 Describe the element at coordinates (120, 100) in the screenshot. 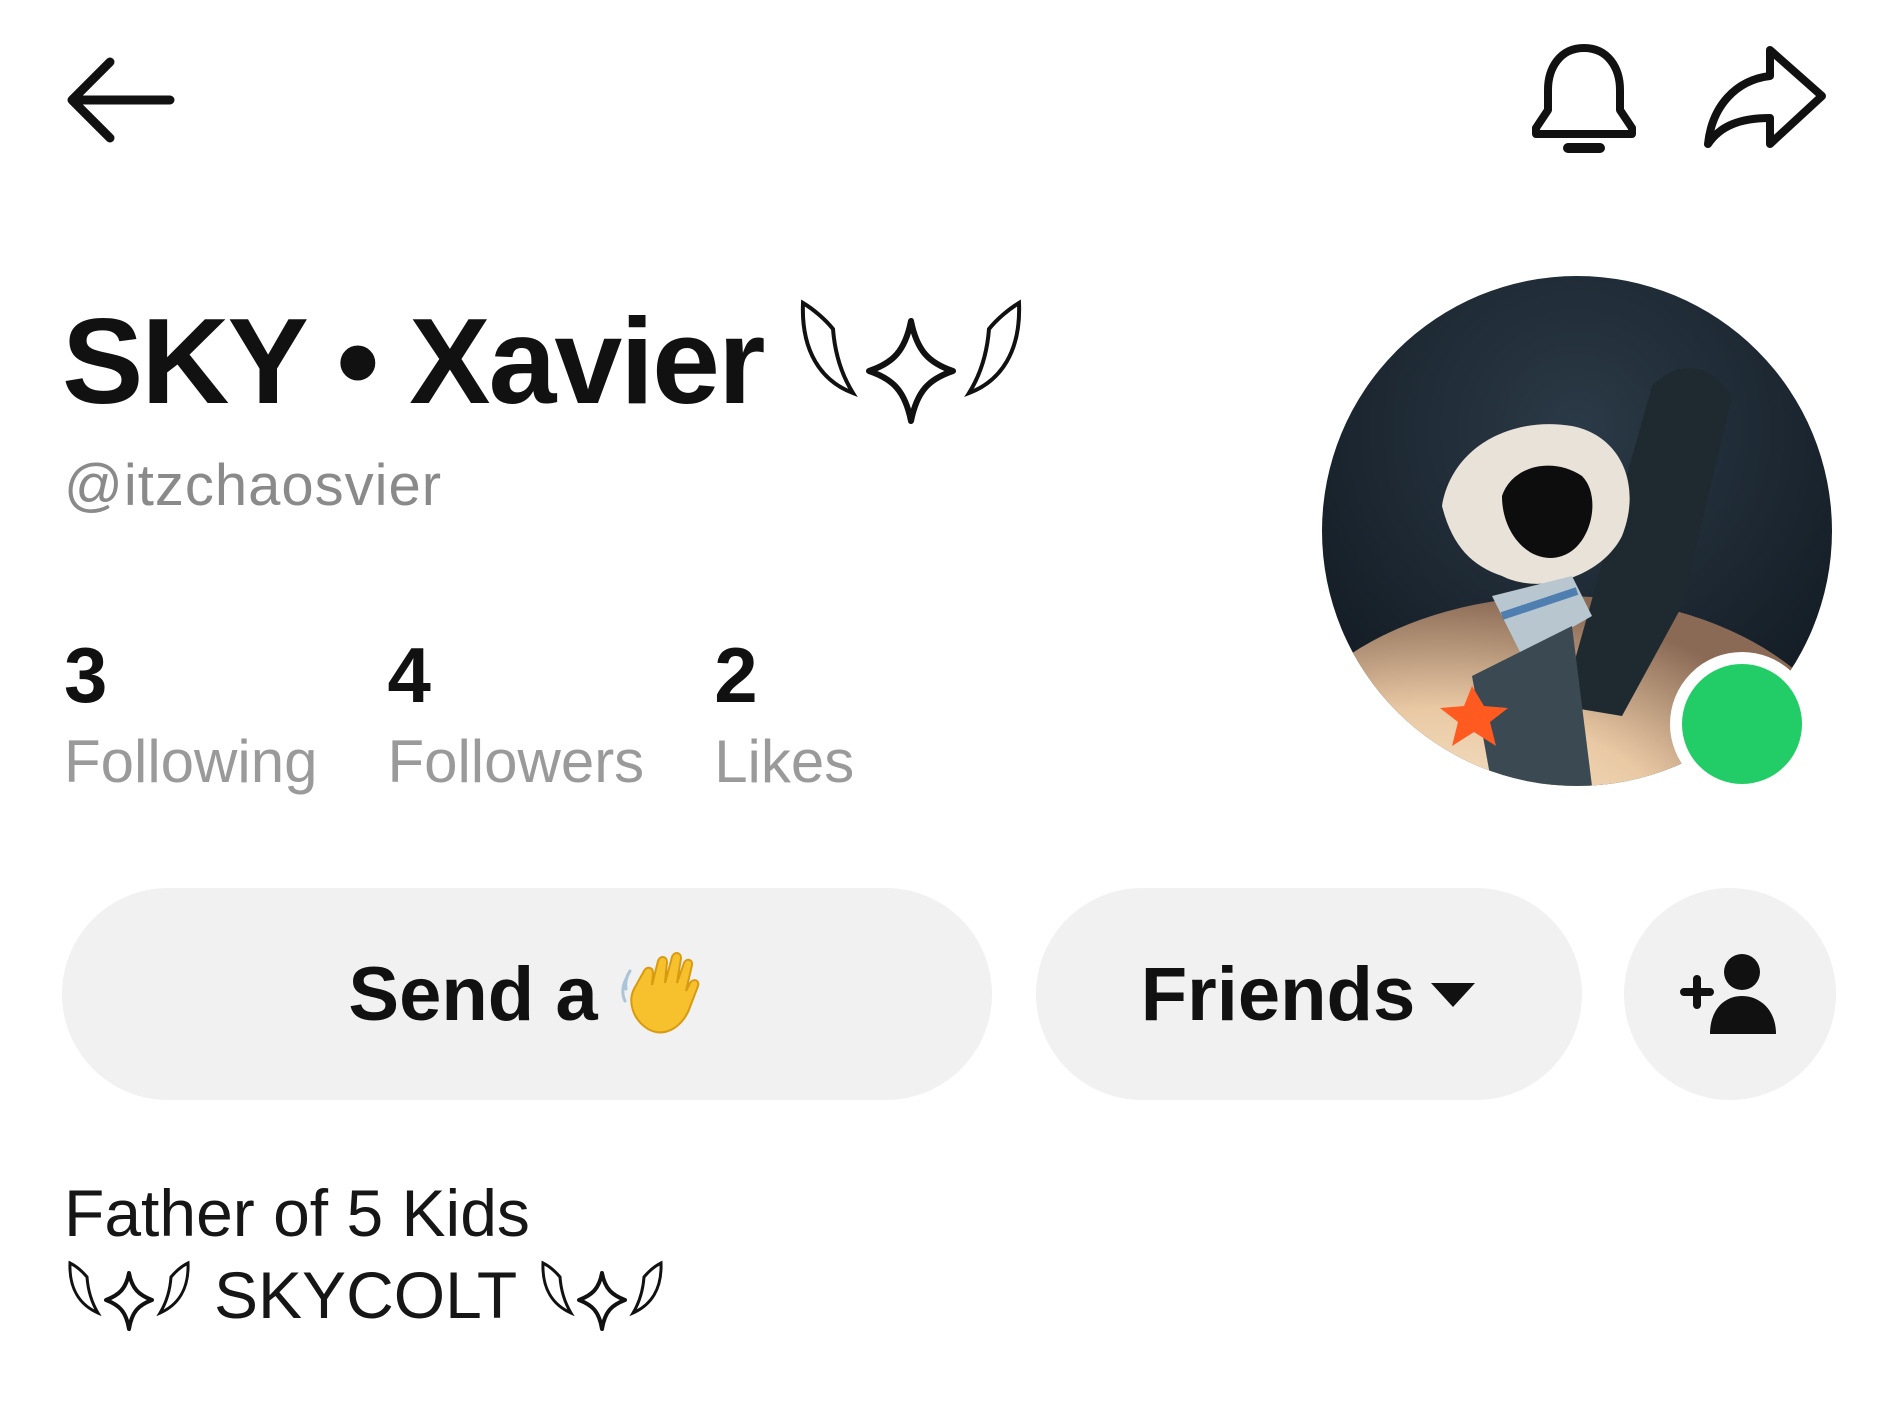

I see `back-arrow-icon` at that location.